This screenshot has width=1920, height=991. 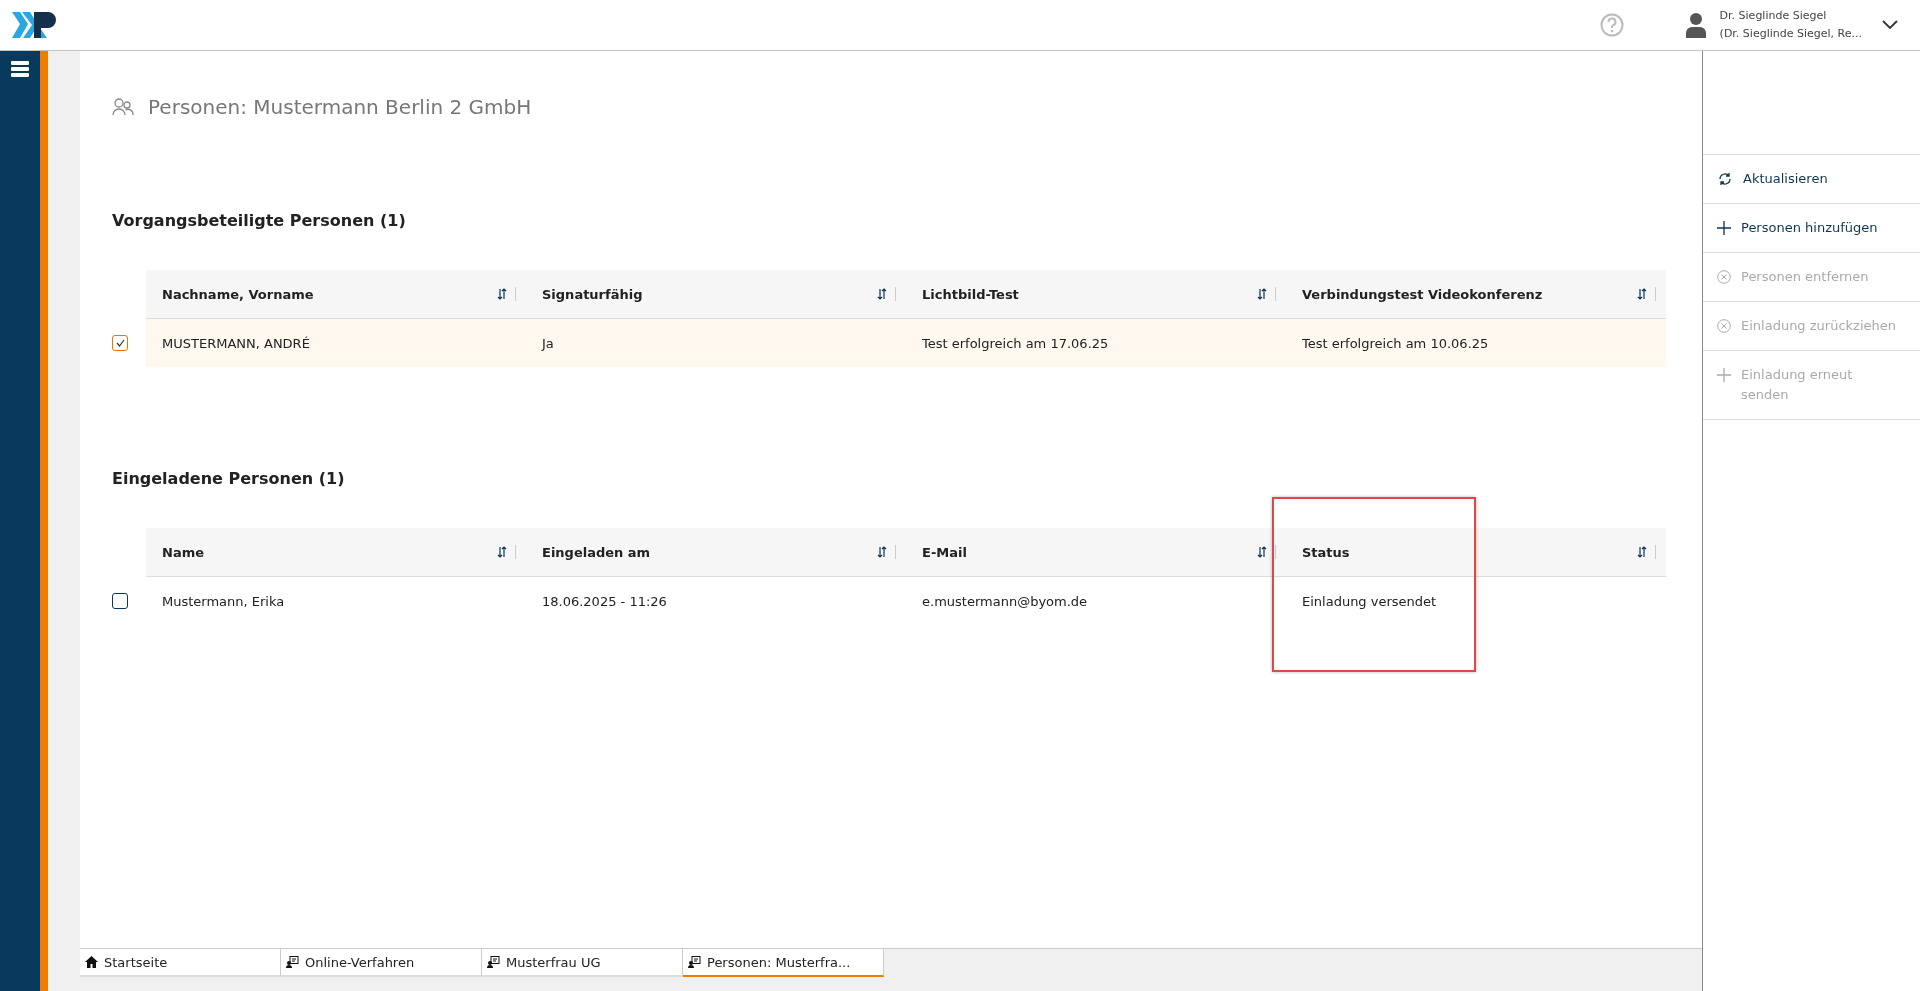 I want to click on home-icon, so click(x=91, y=962).